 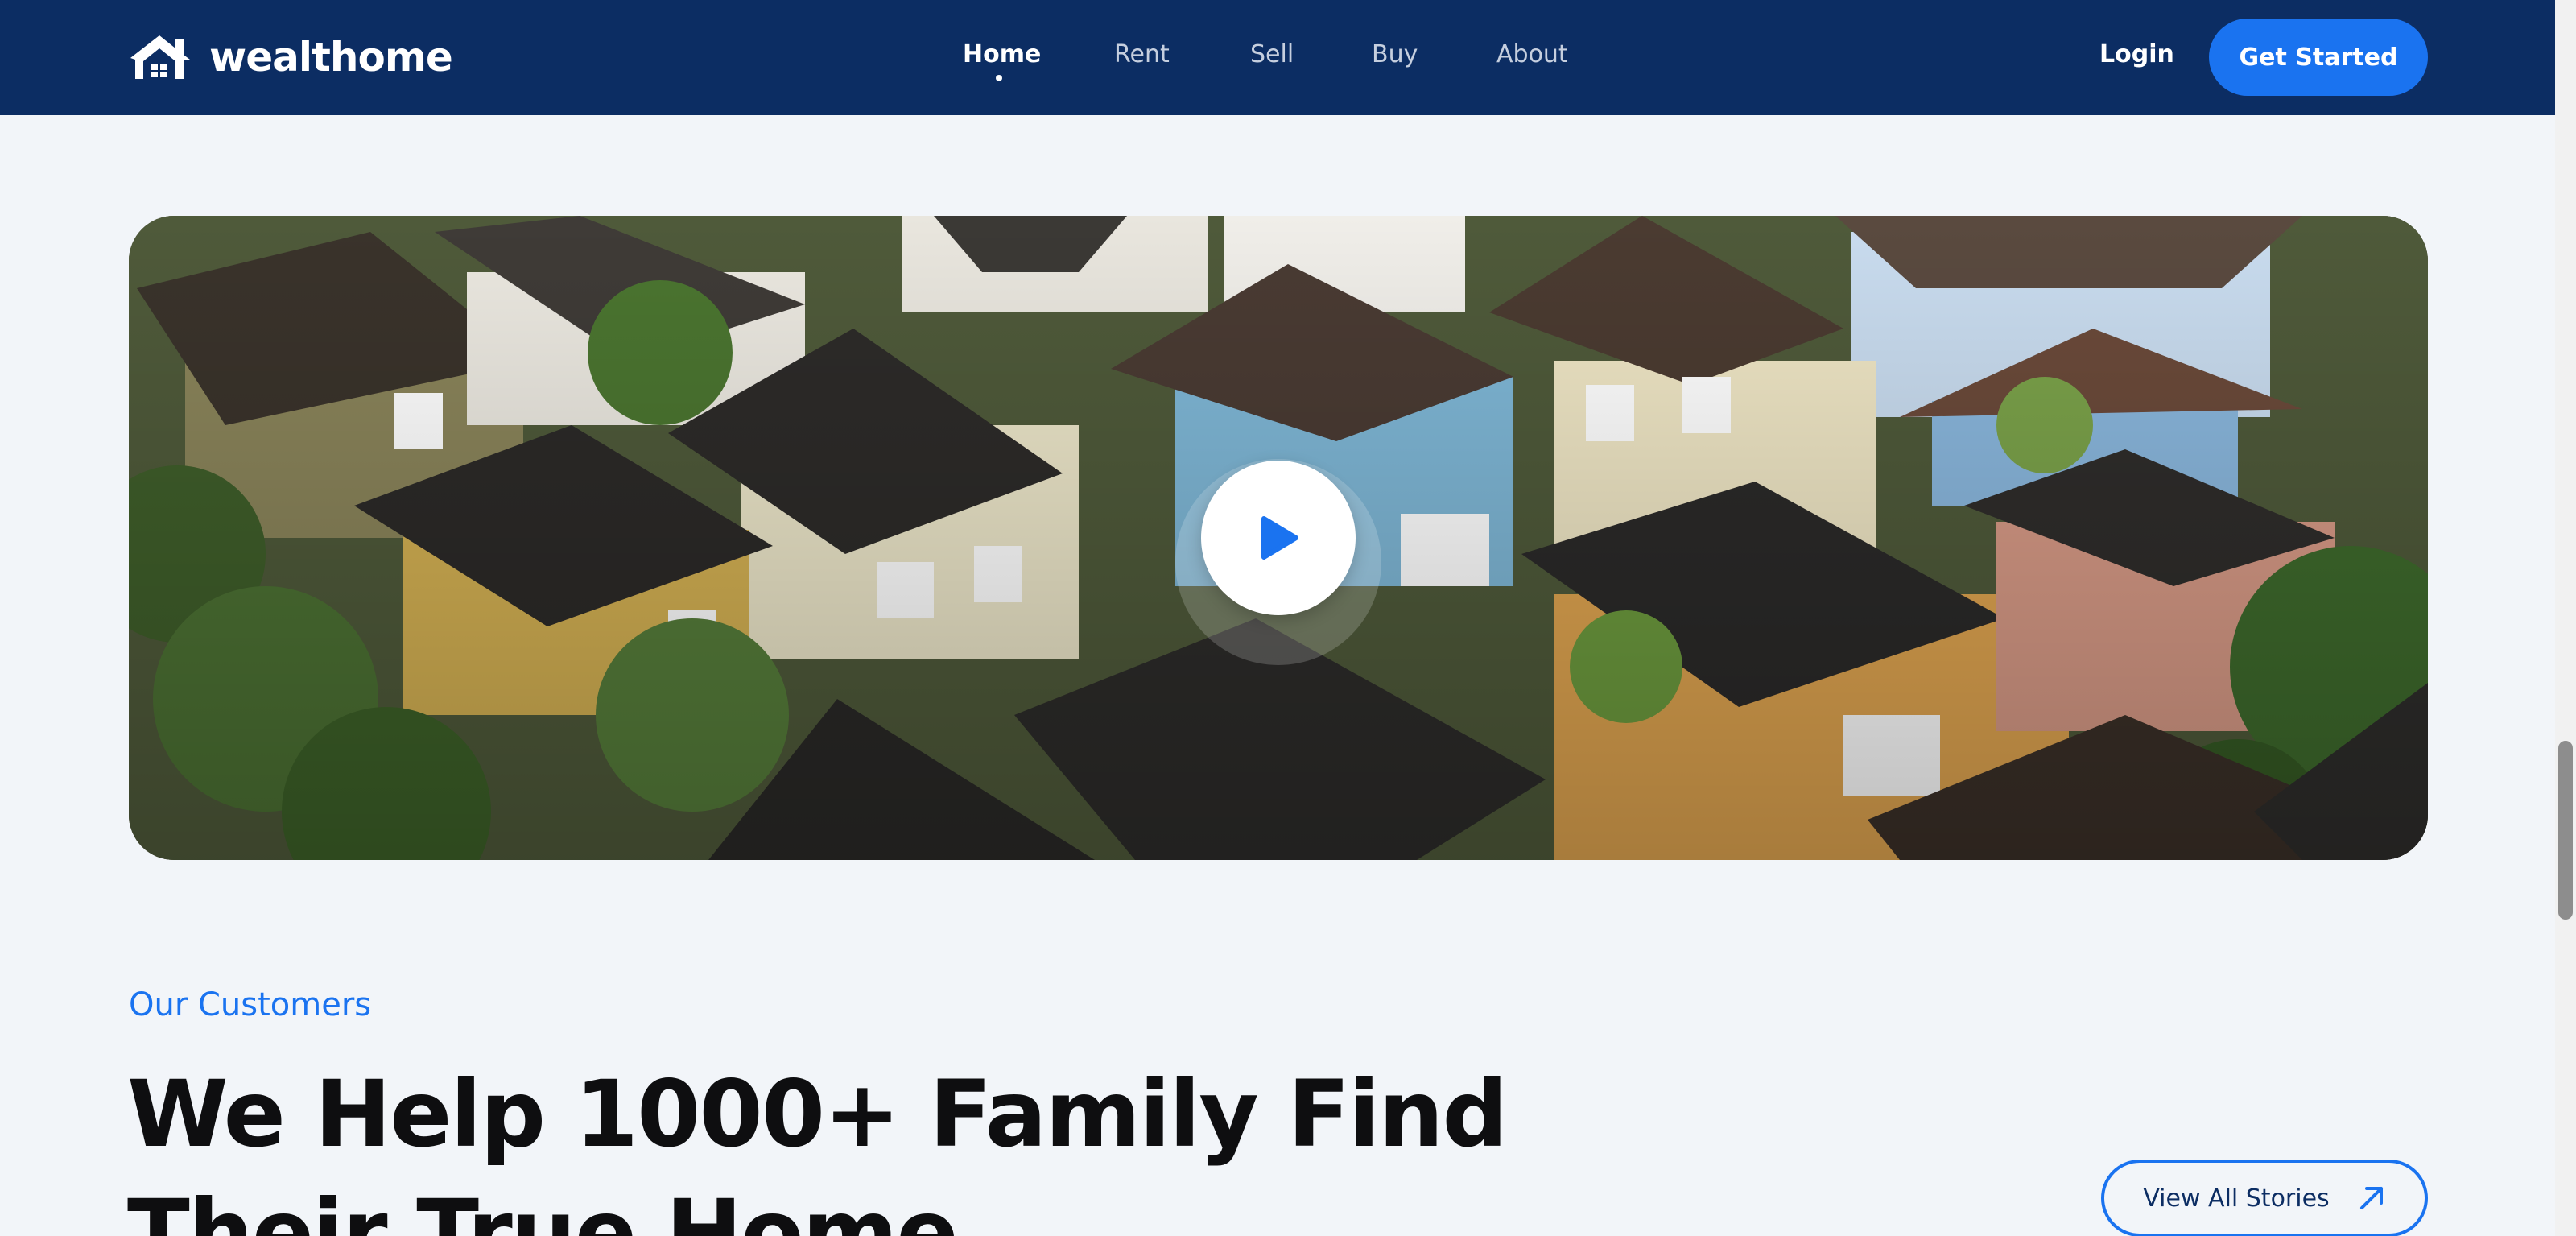 What do you see at coordinates (2236, 1198) in the screenshot?
I see `view-all-stories-label: View All Stories` at bounding box center [2236, 1198].